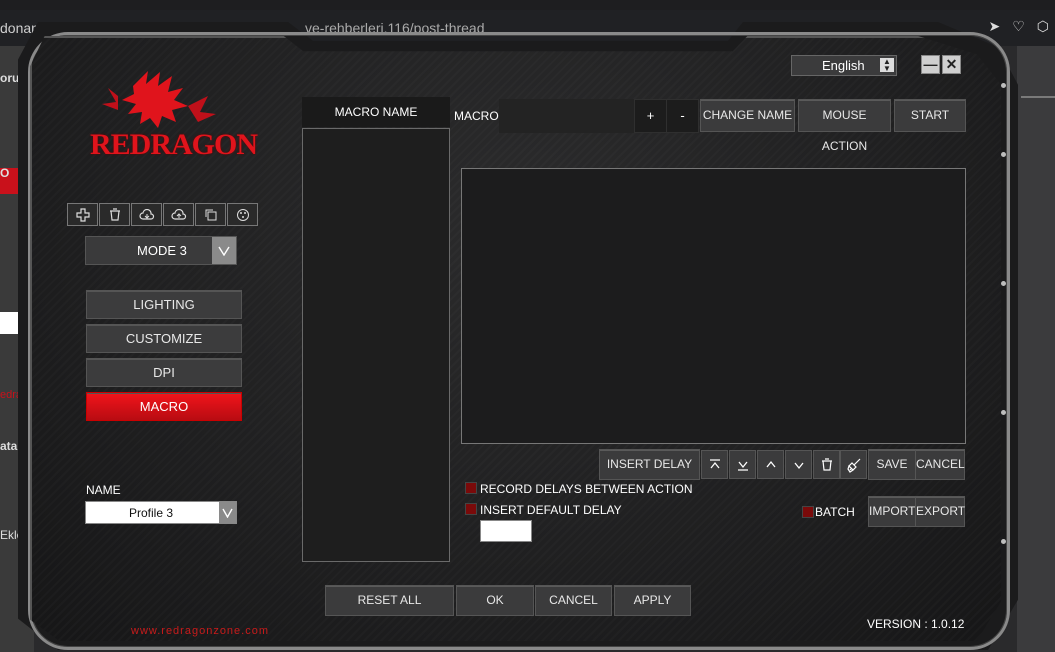 The image size is (1055, 652). Describe the element at coordinates (994, 26) in the screenshot. I see `share-icon: ➤` at that location.